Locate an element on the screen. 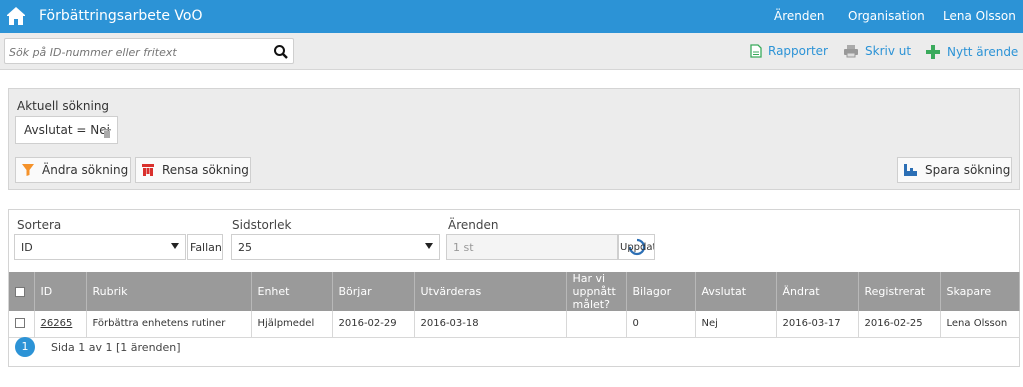 The height and width of the screenshot is (387, 1023). row-checkbox is located at coordinates (20, 323).